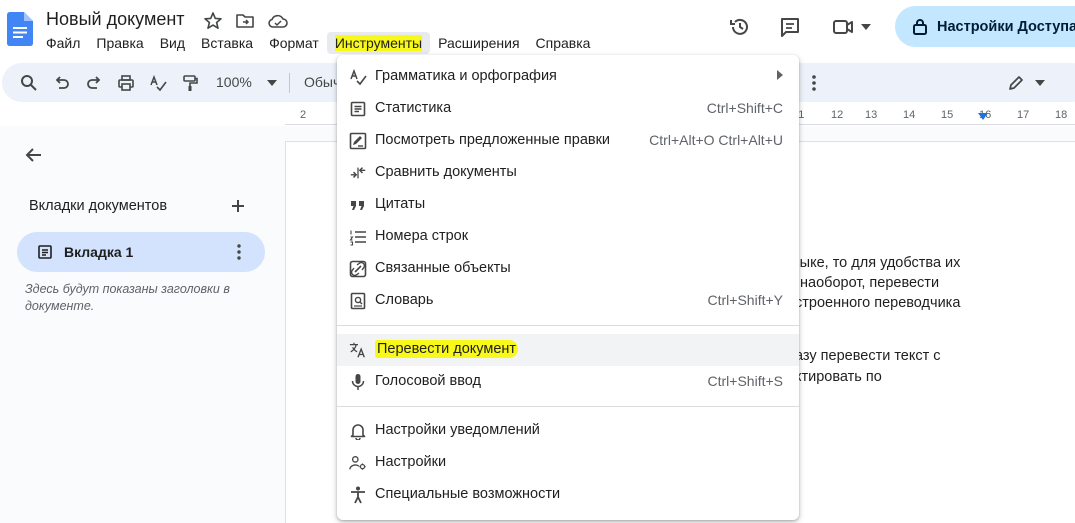 The height and width of the screenshot is (523, 1075). Describe the element at coordinates (870, 283) in the screenshot. I see `doc-text-line: наоборот, перевести` at that location.